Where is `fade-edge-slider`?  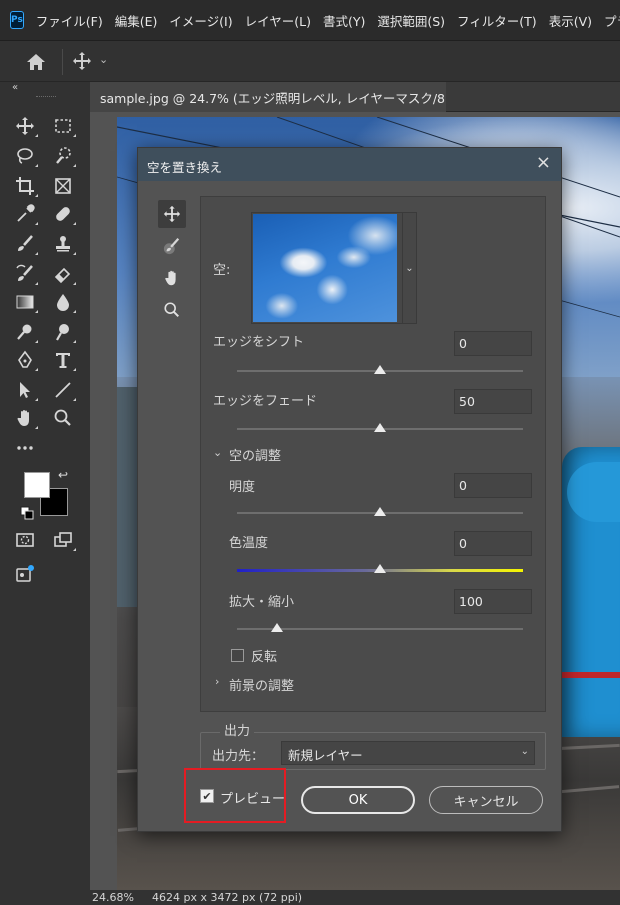 fade-edge-slider is located at coordinates (380, 427).